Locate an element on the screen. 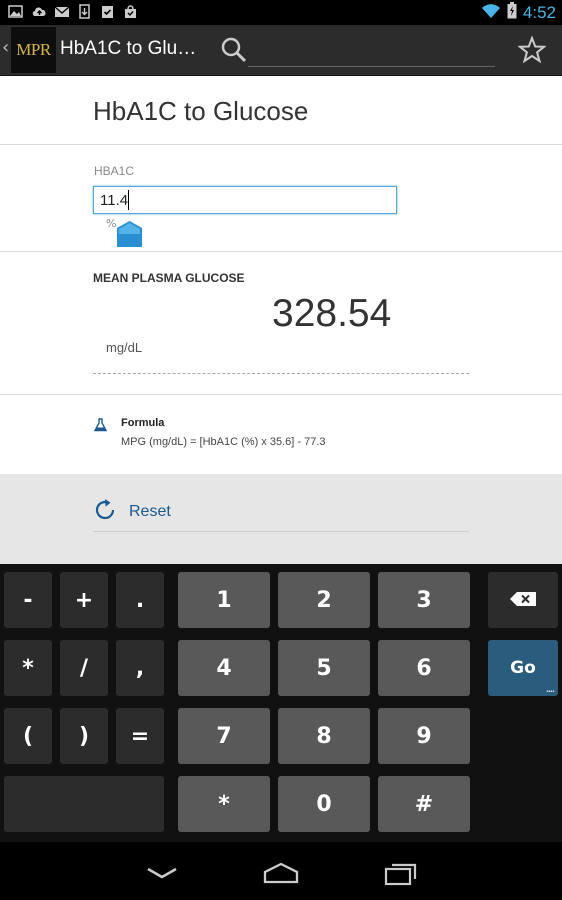 The height and width of the screenshot is (900, 562). result-value: 328.54 is located at coordinates (332, 313).